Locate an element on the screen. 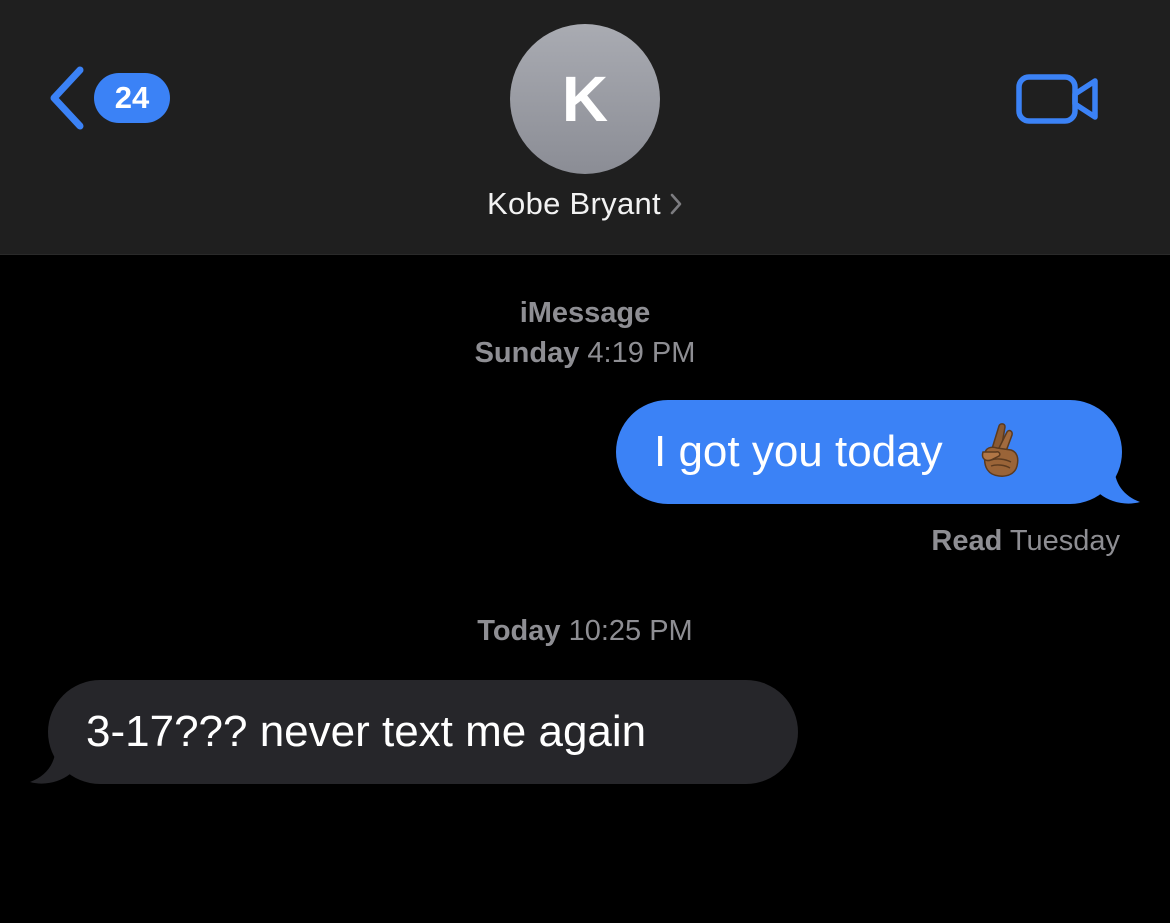 The height and width of the screenshot is (923, 1170). timestamp-time: 10:25 PM is located at coordinates (630, 631).